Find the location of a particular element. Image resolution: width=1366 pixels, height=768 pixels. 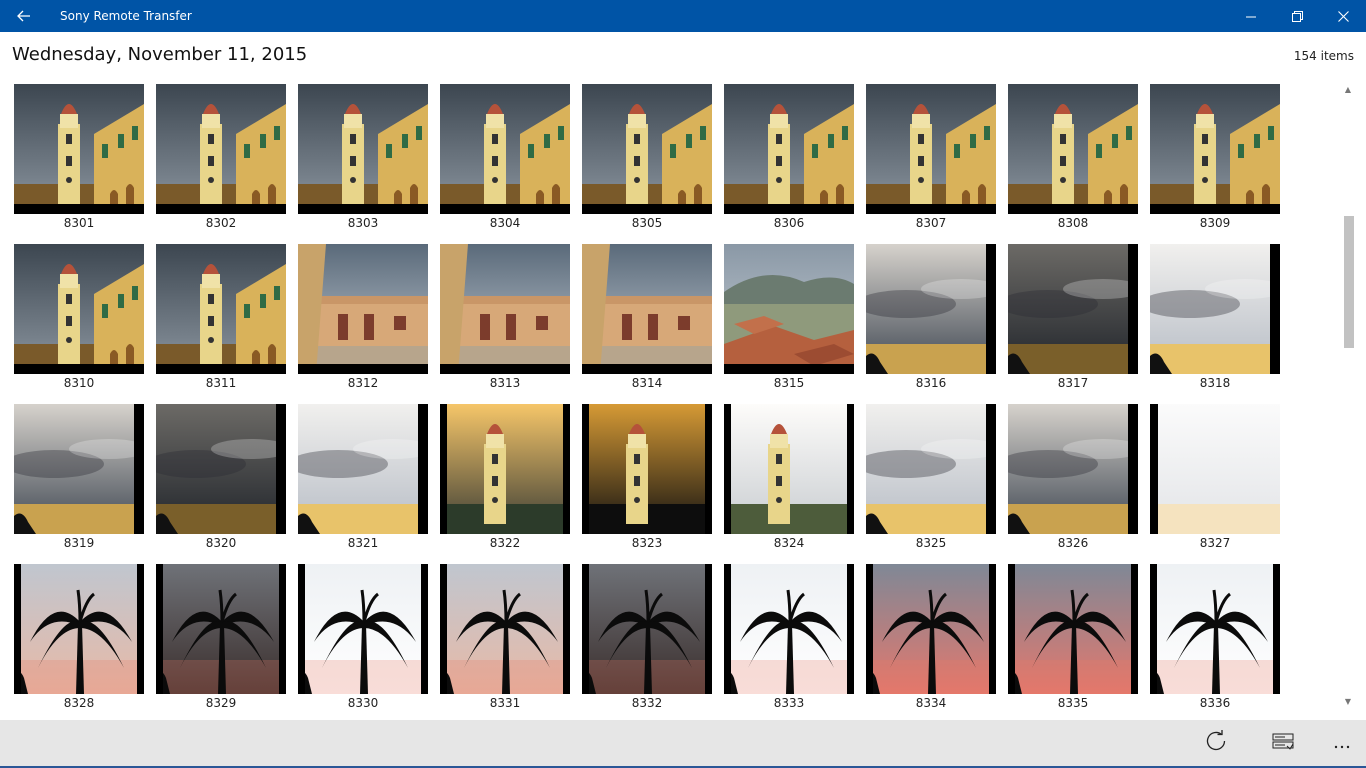

back-button is located at coordinates (24, 16).